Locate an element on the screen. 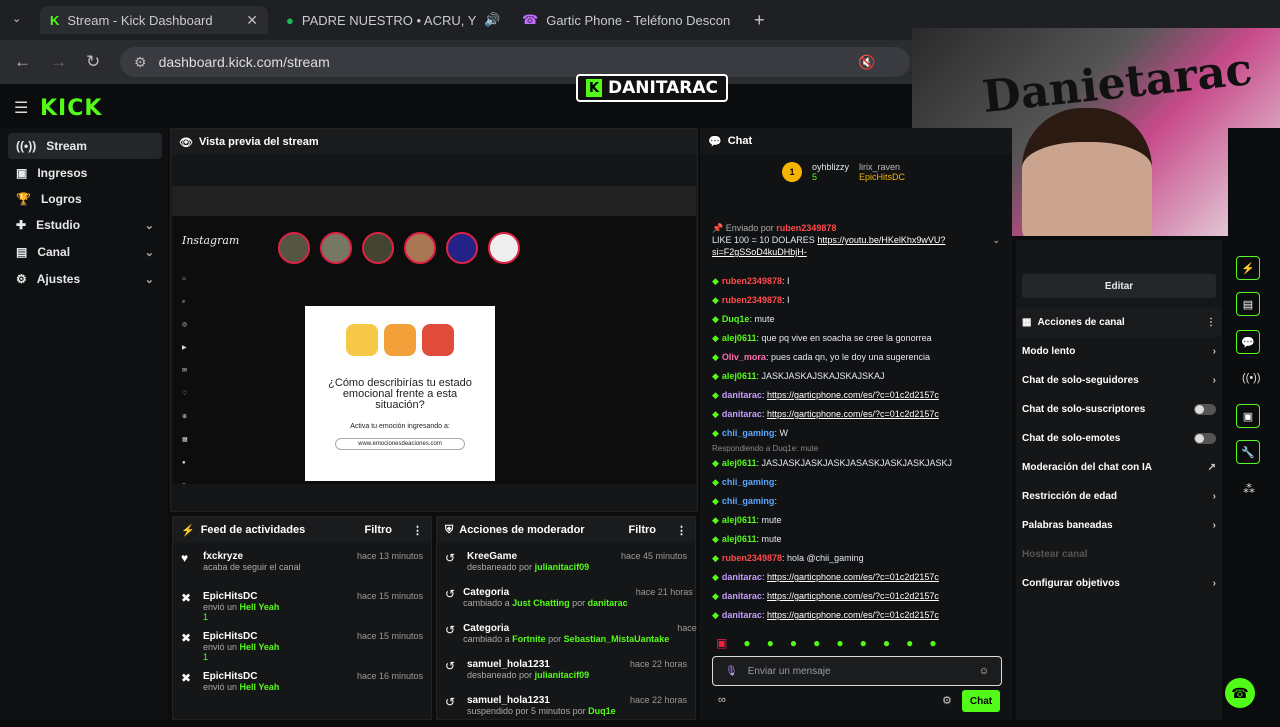 The height and width of the screenshot is (727, 1280). site-settings-icon: ⚙ is located at coordinates (140, 62).